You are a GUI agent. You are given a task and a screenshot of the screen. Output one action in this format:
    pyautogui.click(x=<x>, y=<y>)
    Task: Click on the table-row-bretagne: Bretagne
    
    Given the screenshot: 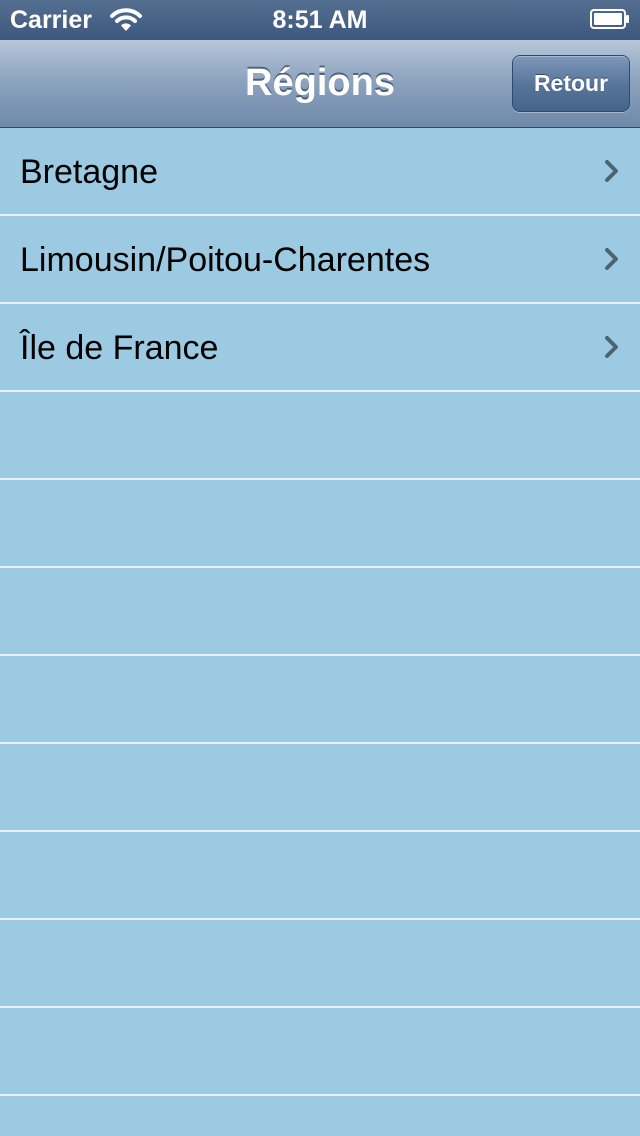 What is the action you would take?
    pyautogui.click(x=320, y=172)
    